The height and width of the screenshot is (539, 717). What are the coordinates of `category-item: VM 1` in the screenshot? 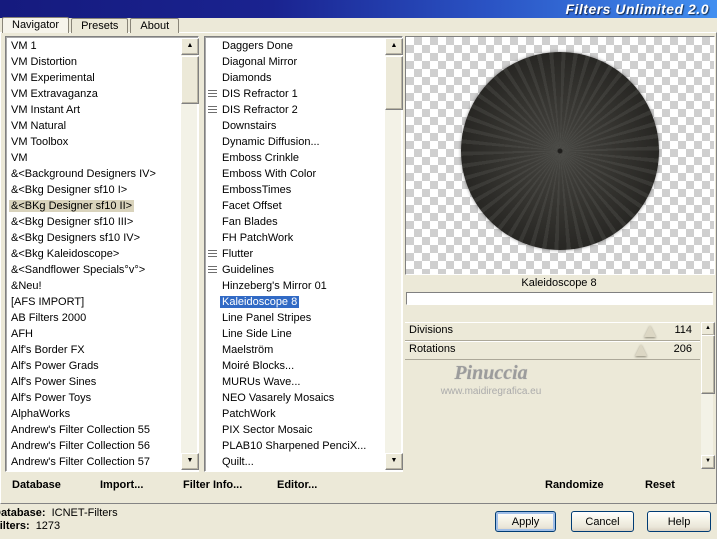 It's located at (94, 46).